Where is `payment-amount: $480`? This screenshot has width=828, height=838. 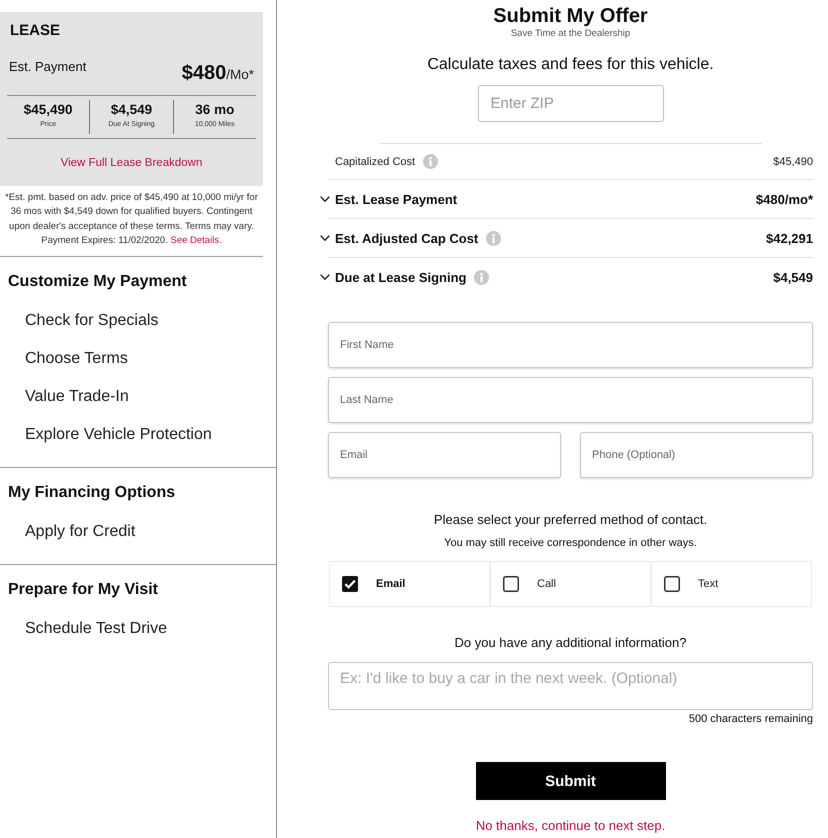
payment-amount: $480 is located at coordinates (204, 73).